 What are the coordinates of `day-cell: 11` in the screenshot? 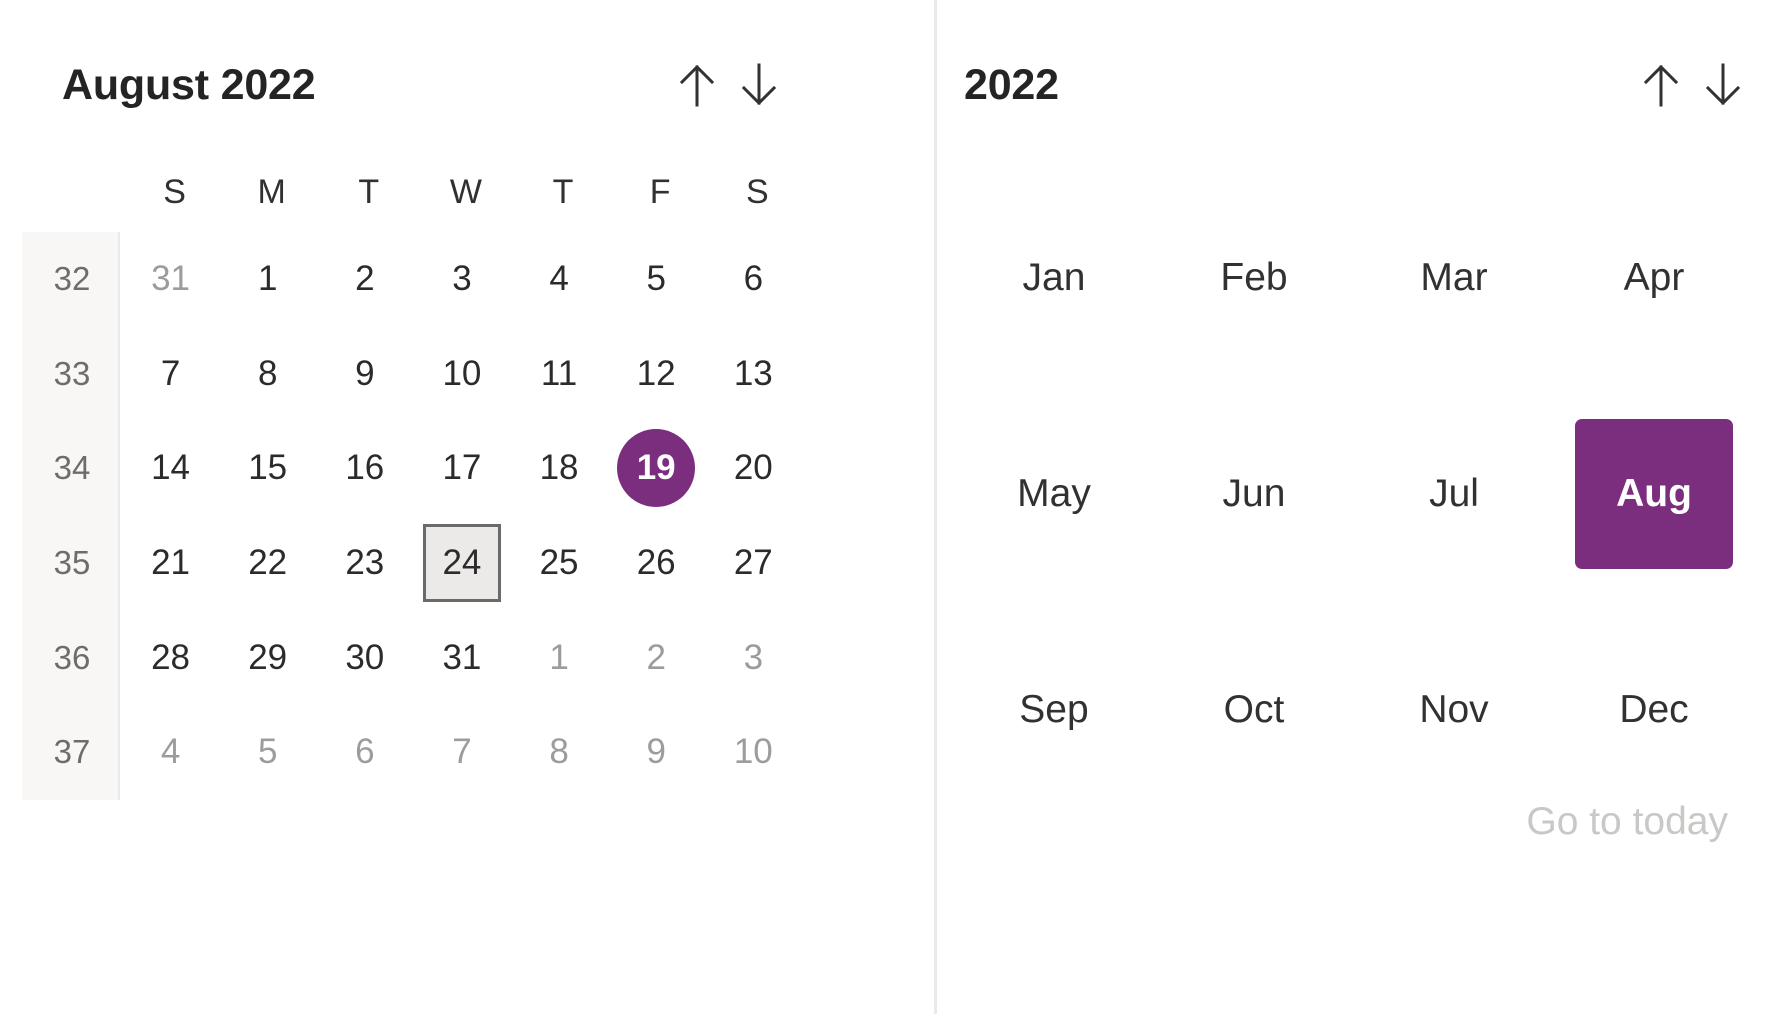 It's located at (559, 374).